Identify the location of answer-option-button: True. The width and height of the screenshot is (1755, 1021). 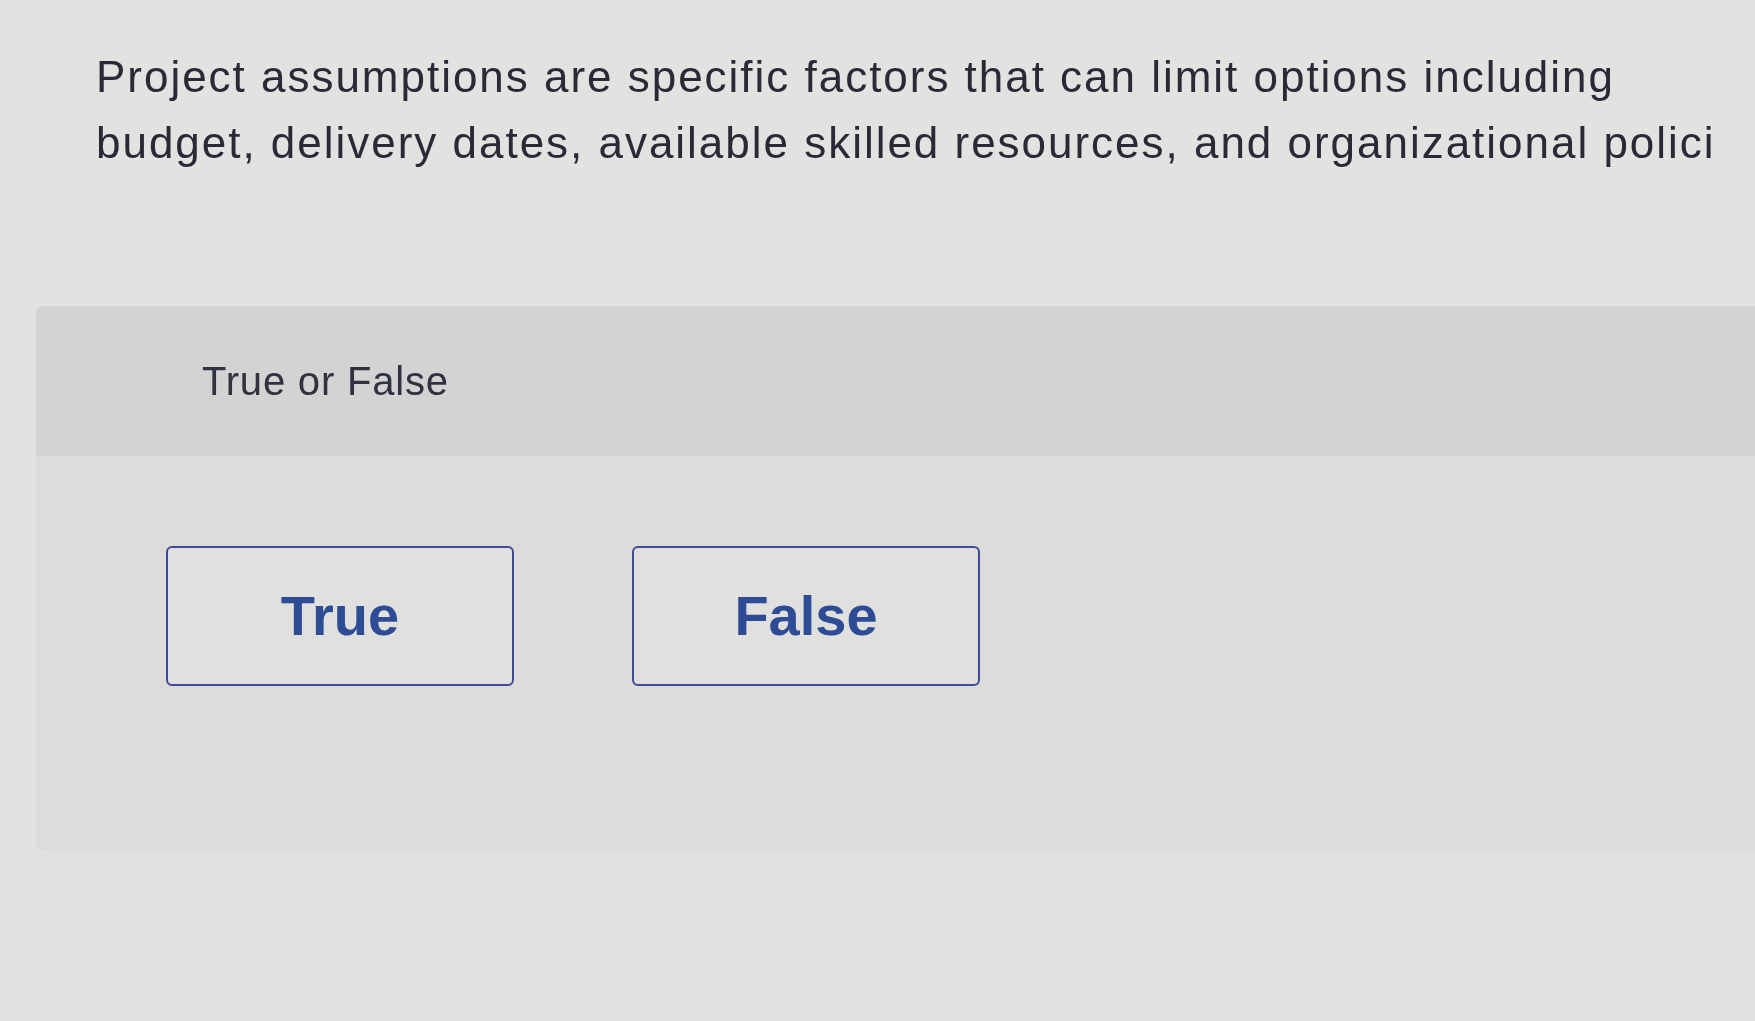
(340, 616).